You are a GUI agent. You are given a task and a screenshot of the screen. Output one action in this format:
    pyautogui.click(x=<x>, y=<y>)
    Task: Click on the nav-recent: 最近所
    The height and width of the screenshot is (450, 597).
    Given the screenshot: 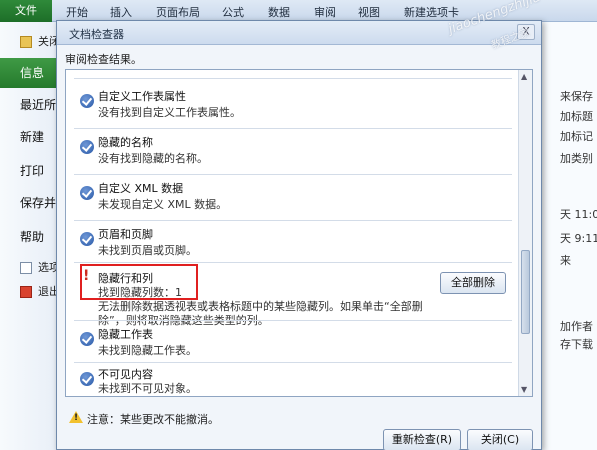 What is the action you would take?
    pyautogui.click(x=32, y=105)
    